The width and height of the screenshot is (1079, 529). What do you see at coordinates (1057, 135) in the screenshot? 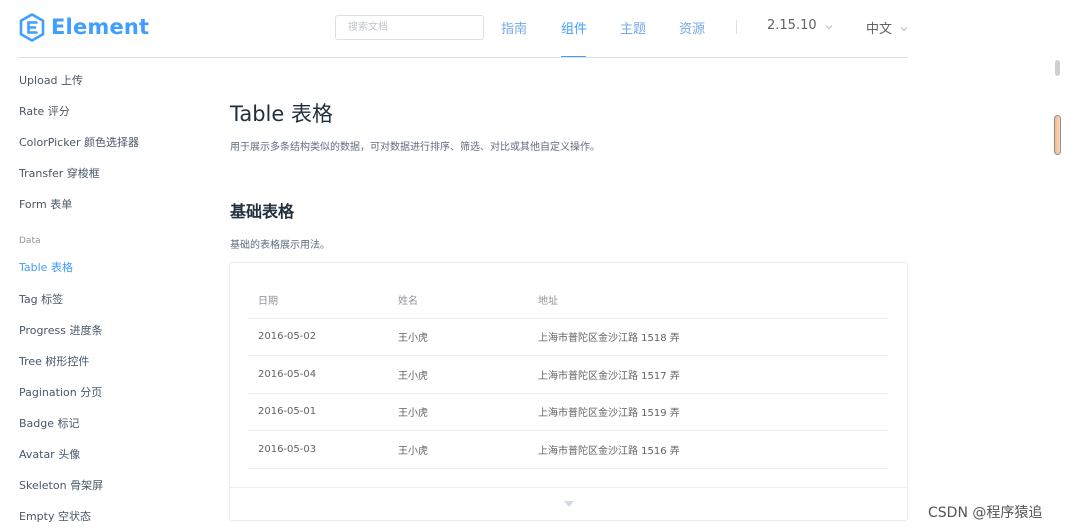
I see `scrollbar-thumb` at bounding box center [1057, 135].